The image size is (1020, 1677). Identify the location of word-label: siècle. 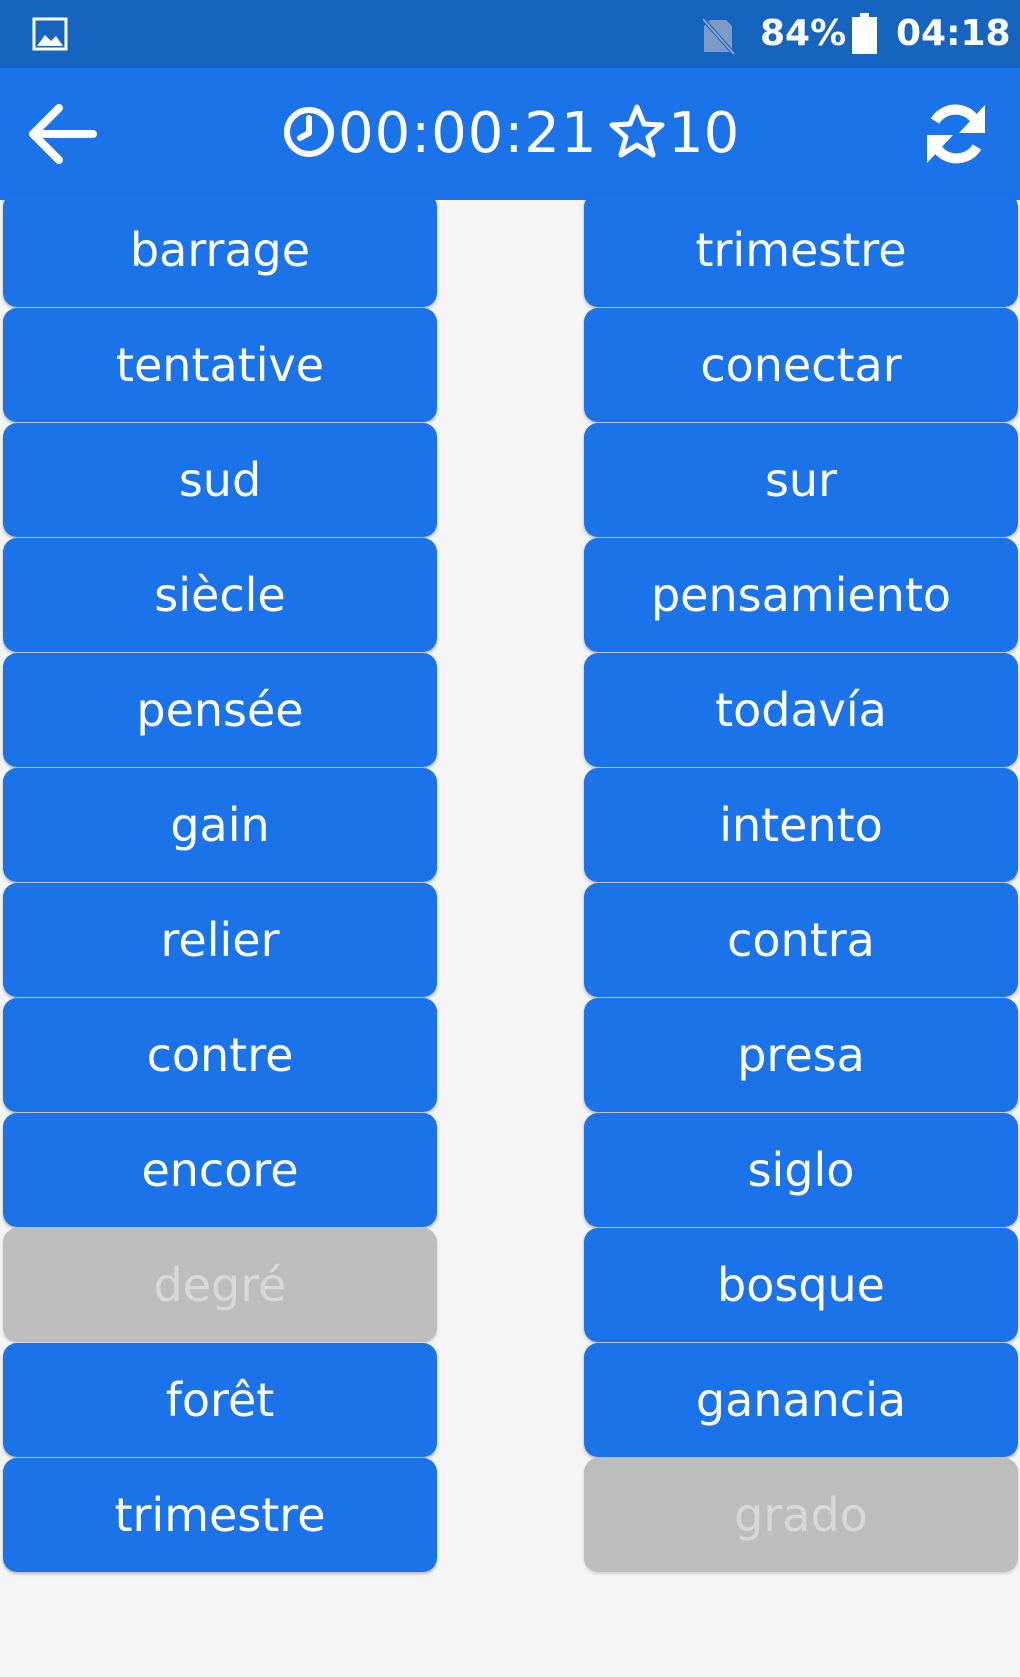
(220, 595).